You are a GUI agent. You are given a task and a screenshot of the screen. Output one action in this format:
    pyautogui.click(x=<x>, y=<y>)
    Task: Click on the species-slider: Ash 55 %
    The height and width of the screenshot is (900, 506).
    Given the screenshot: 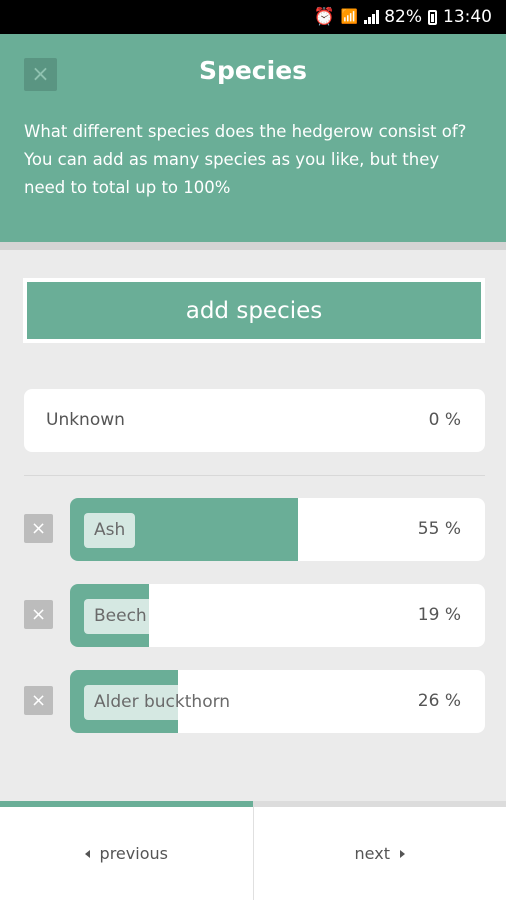 What is the action you would take?
    pyautogui.click(x=277, y=529)
    